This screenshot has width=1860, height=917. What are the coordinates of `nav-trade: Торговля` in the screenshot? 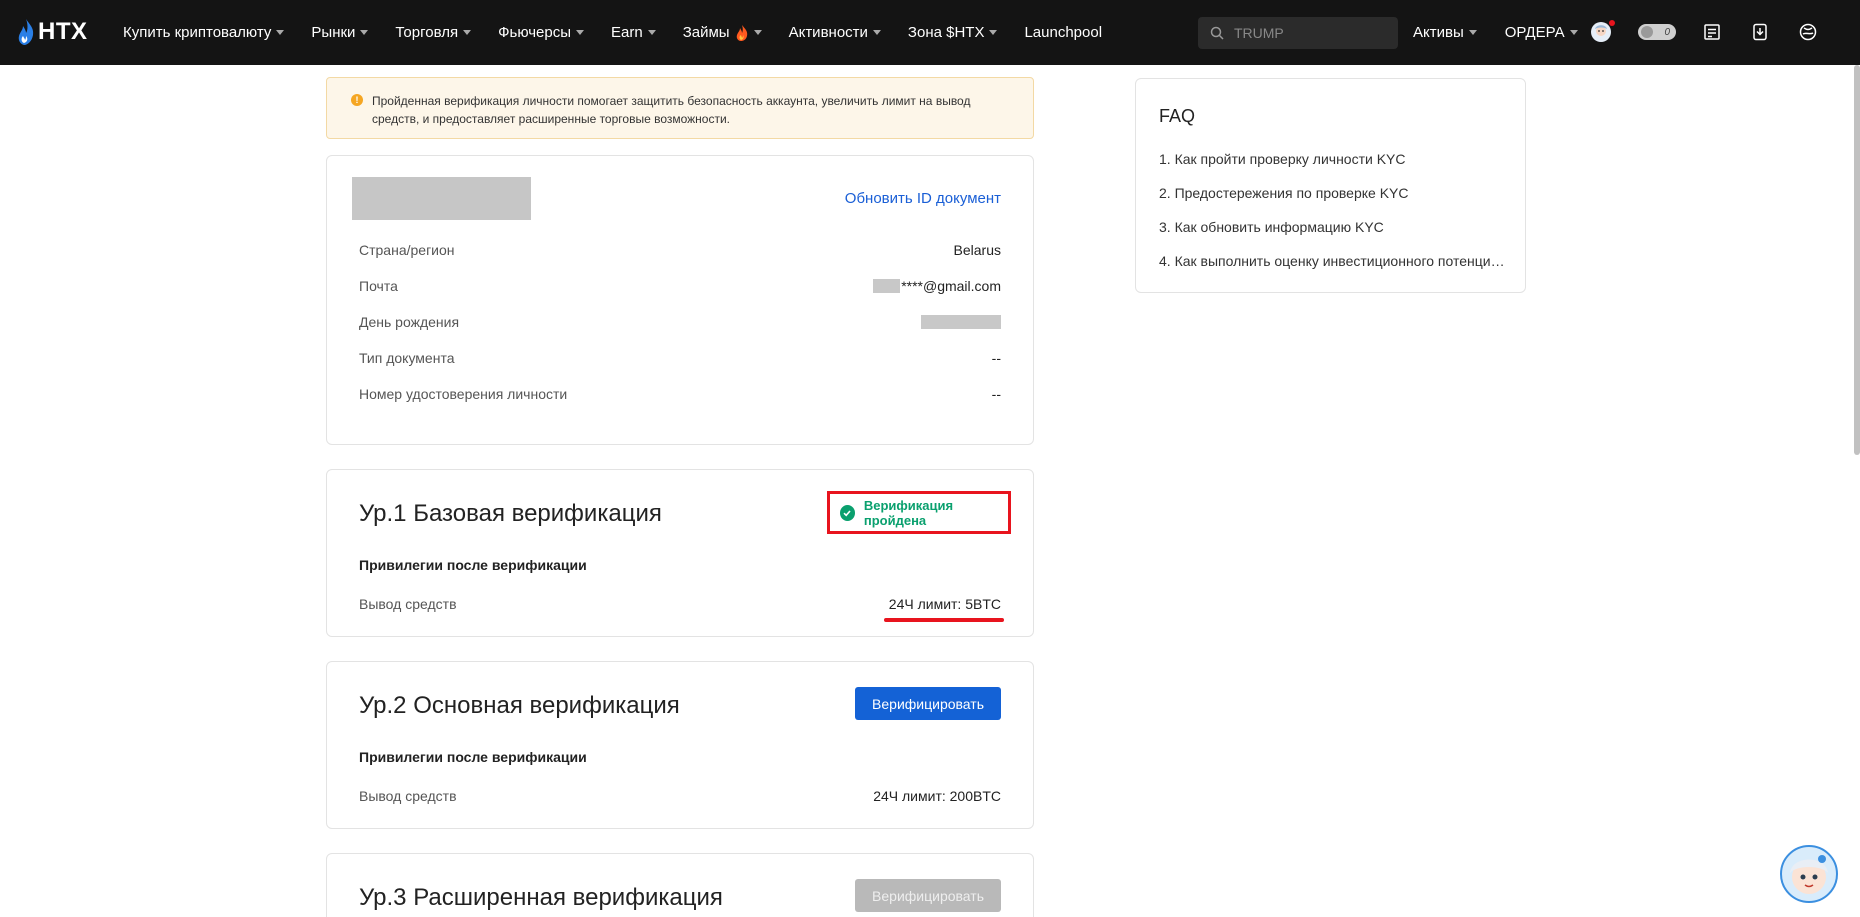 It's located at (433, 32).